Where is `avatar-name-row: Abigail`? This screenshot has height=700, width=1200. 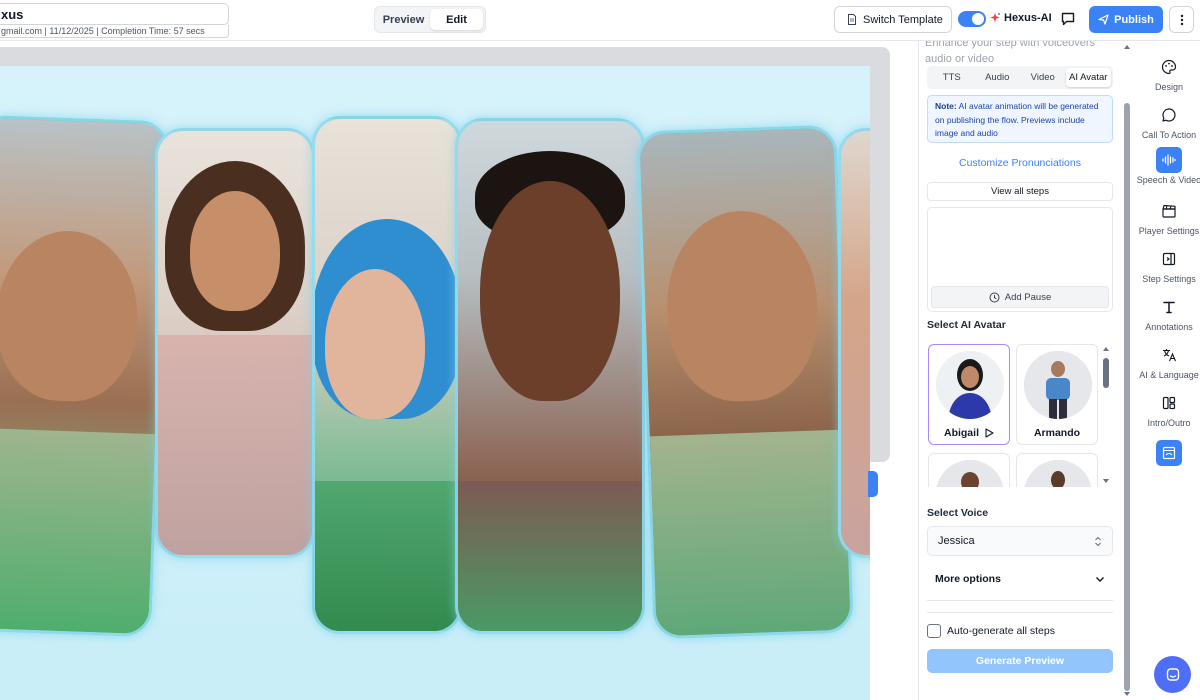 avatar-name-row: Abigail is located at coordinates (969, 433).